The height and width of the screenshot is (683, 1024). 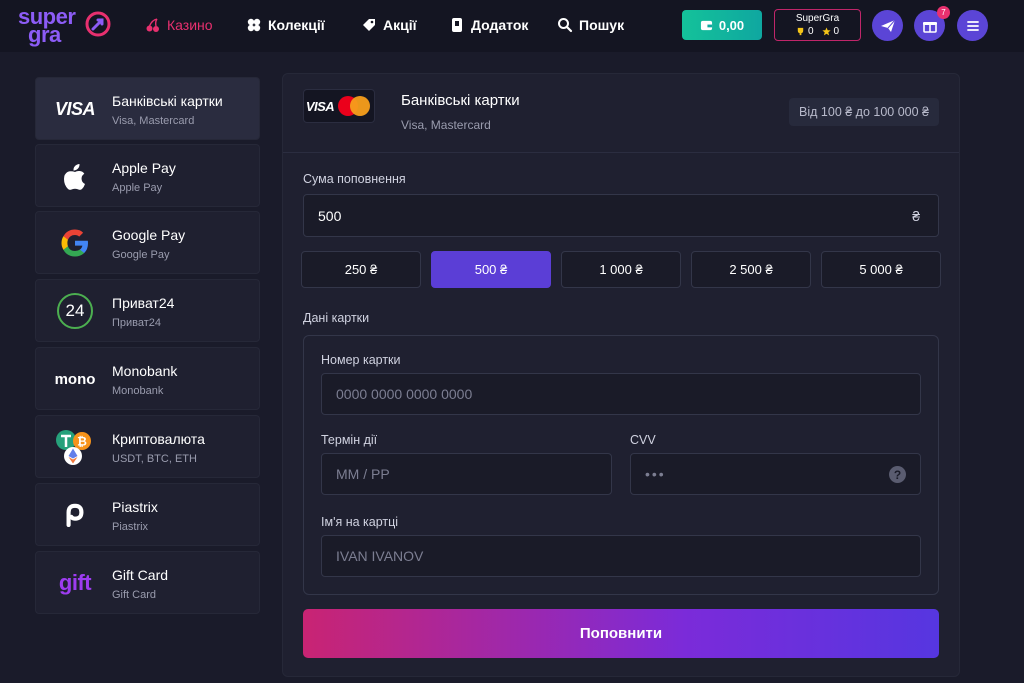 I want to click on user-stats: 0 0, so click(x=817, y=31).